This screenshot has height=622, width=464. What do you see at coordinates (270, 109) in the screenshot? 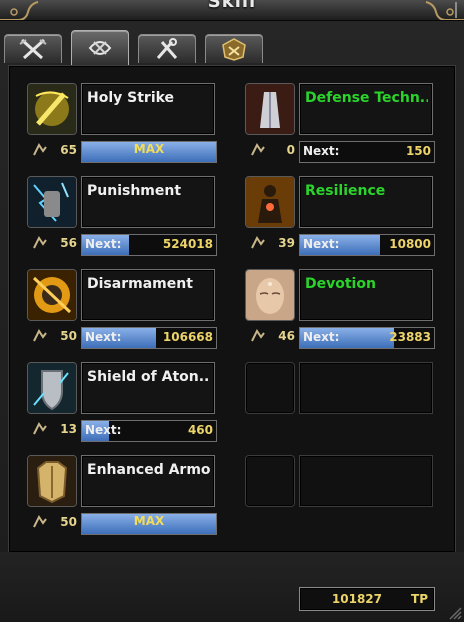
I see `defense-technique-icon` at bounding box center [270, 109].